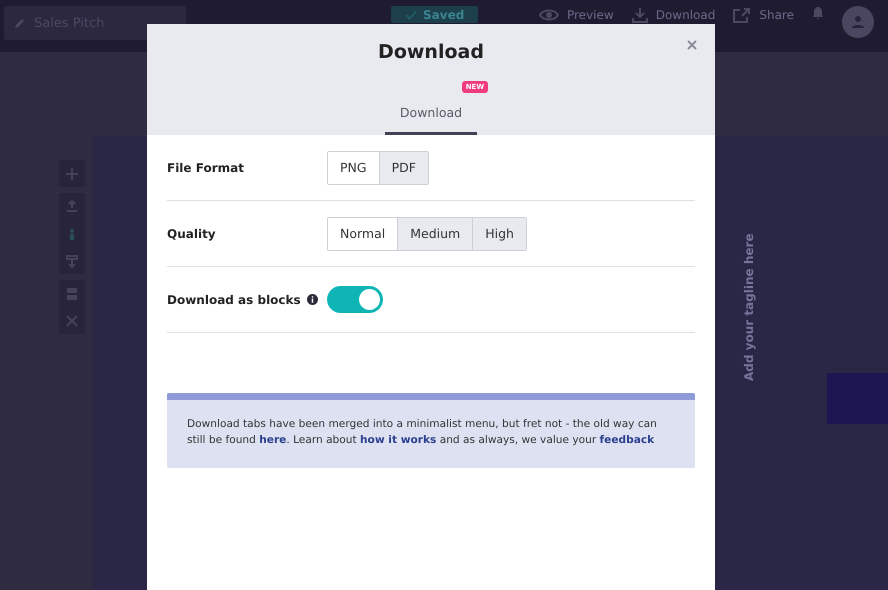 Image resolution: width=888 pixels, height=590 pixels. Describe the element at coordinates (749, 307) in the screenshot. I see `tagline-text: Add your tagline here` at that location.